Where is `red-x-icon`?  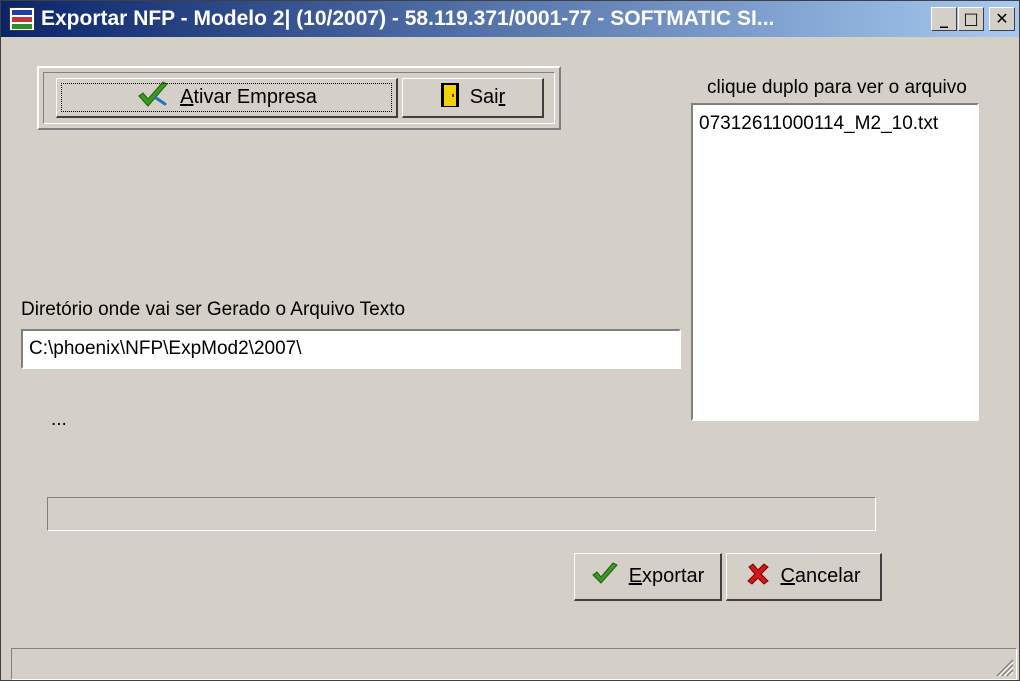
red-x-icon is located at coordinates (758, 577).